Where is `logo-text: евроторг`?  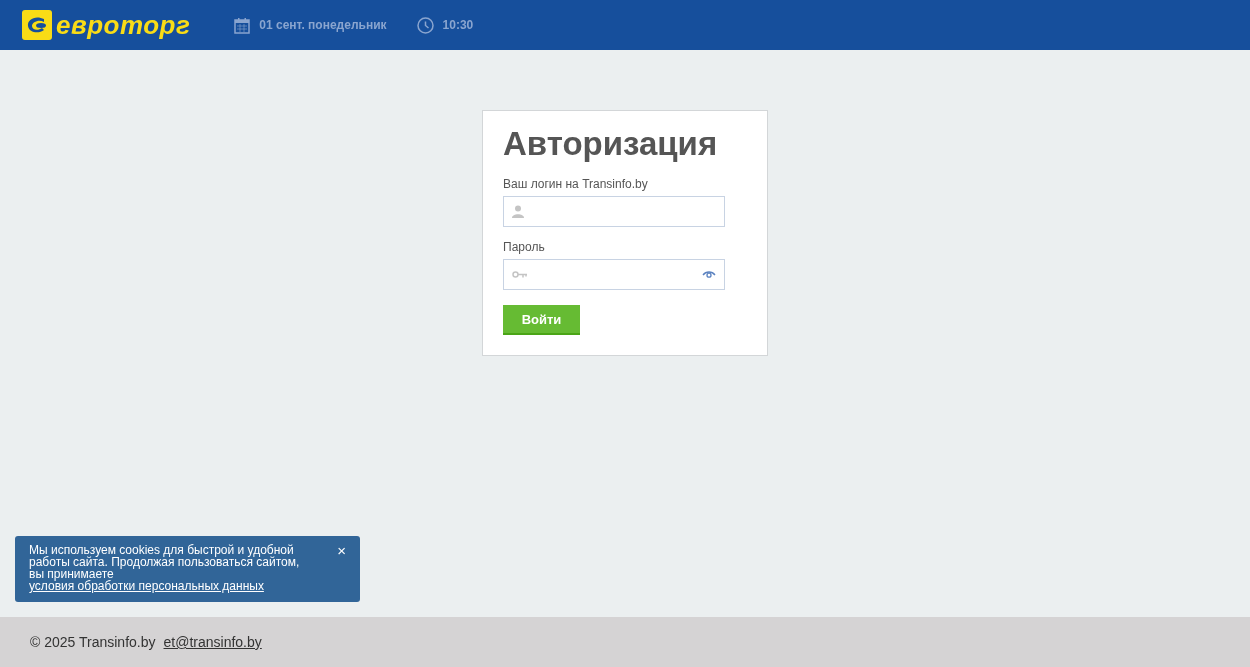 logo-text: евроторг is located at coordinates (123, 25).